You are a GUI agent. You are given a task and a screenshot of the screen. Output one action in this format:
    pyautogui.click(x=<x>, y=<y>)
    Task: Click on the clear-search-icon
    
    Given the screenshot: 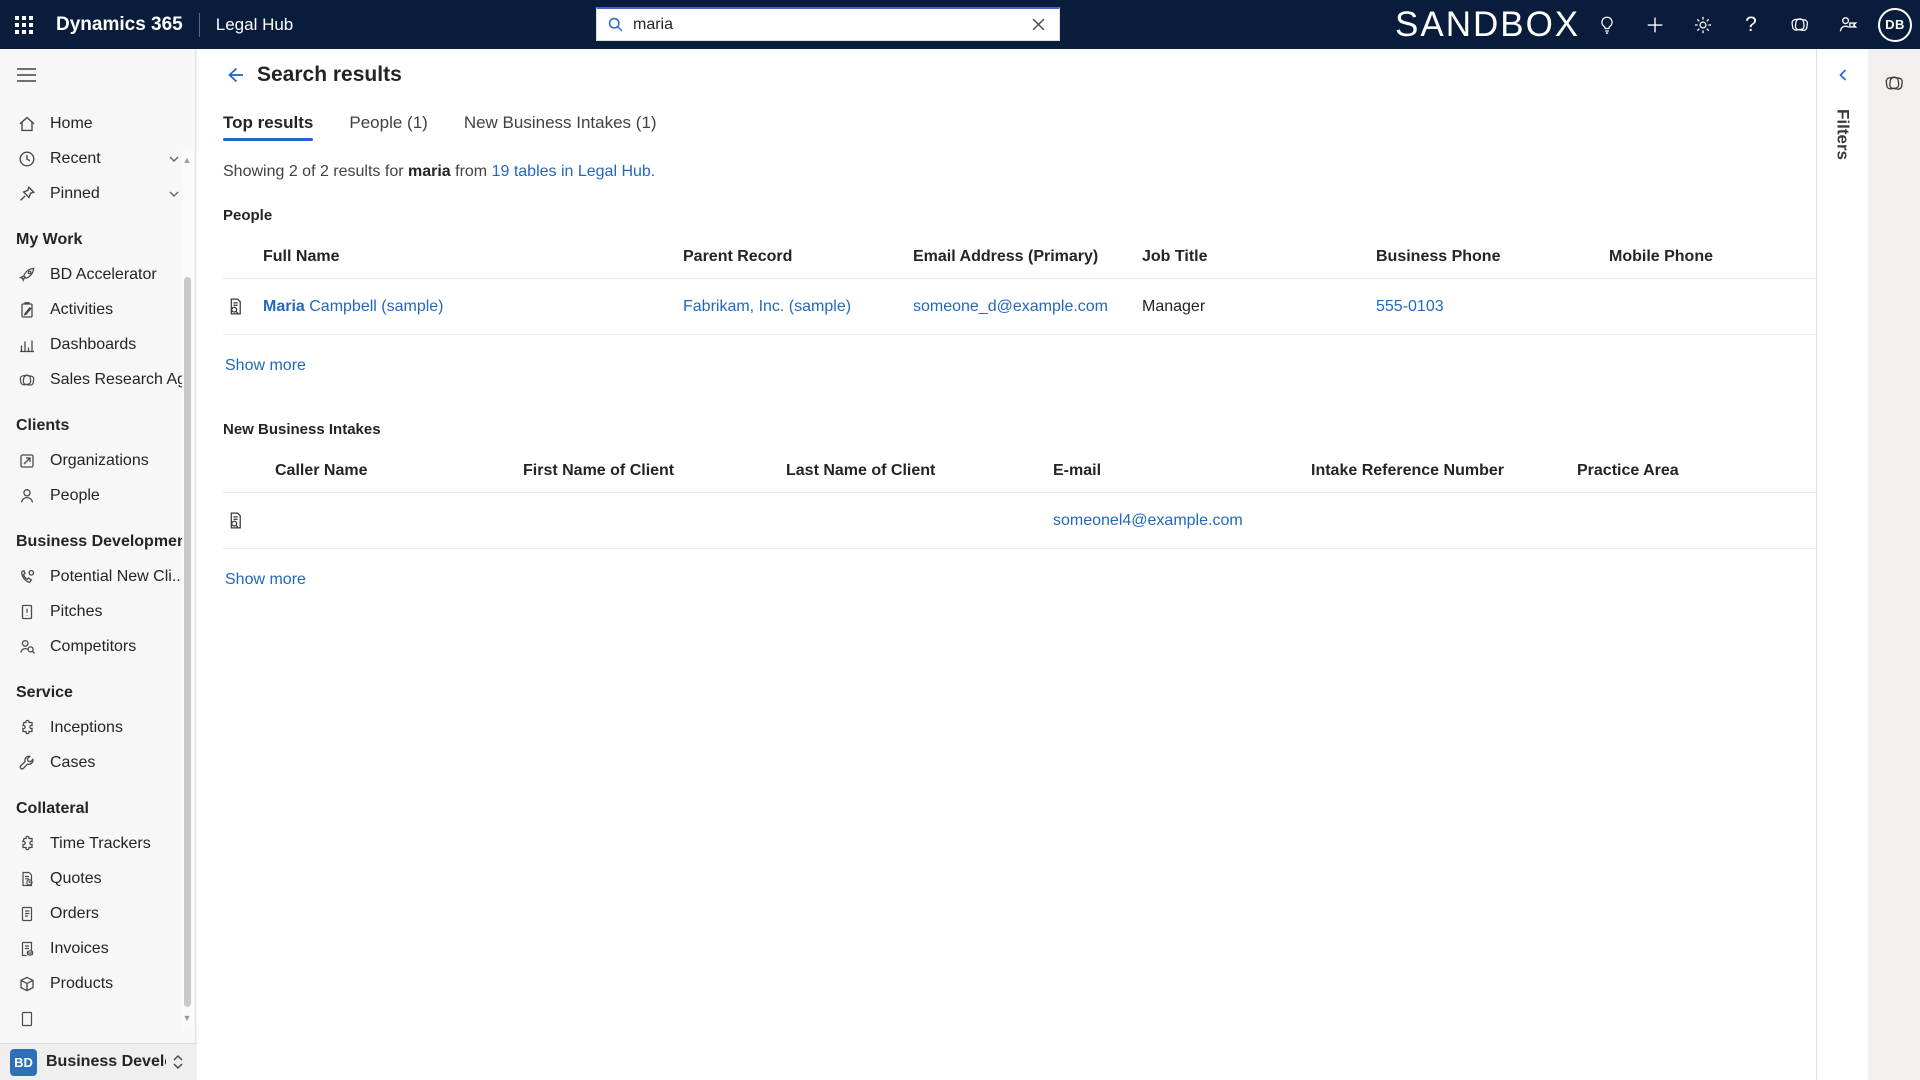 What is the action you would take?
    pyautogui.click(x=1038, y=24)
    